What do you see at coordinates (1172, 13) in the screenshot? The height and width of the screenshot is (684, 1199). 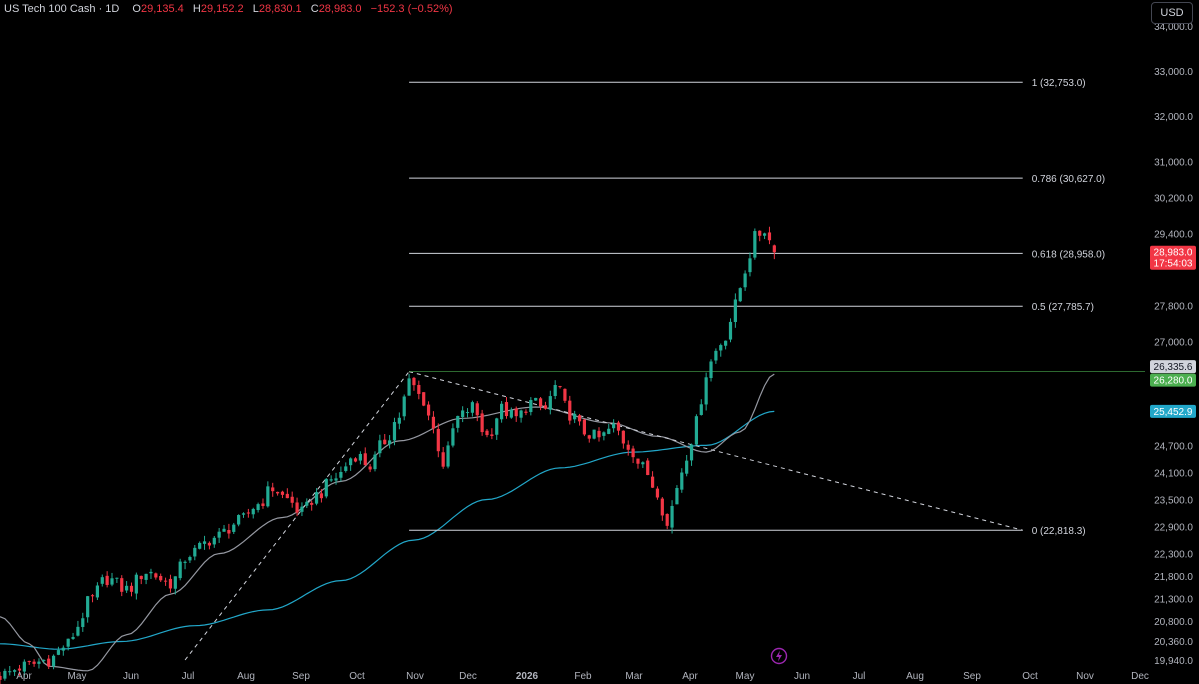 I see `currency-button: USD` at bounding box center [1172, 13].